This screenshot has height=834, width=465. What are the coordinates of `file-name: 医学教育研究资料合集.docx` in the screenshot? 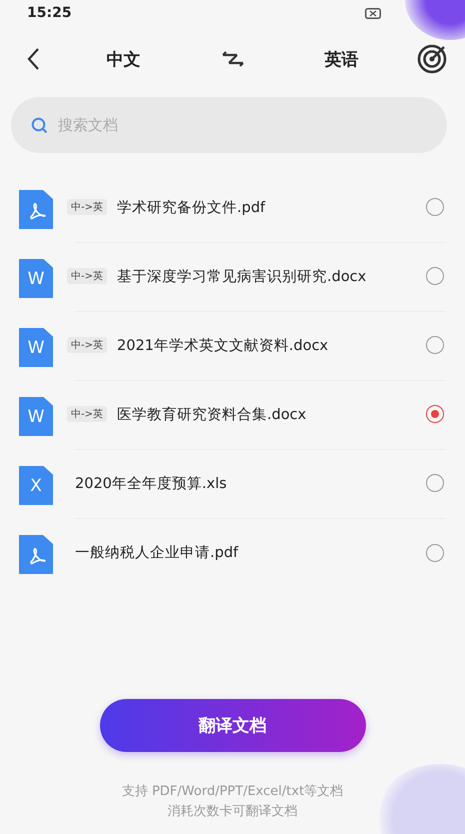 It's located at (271, 414).